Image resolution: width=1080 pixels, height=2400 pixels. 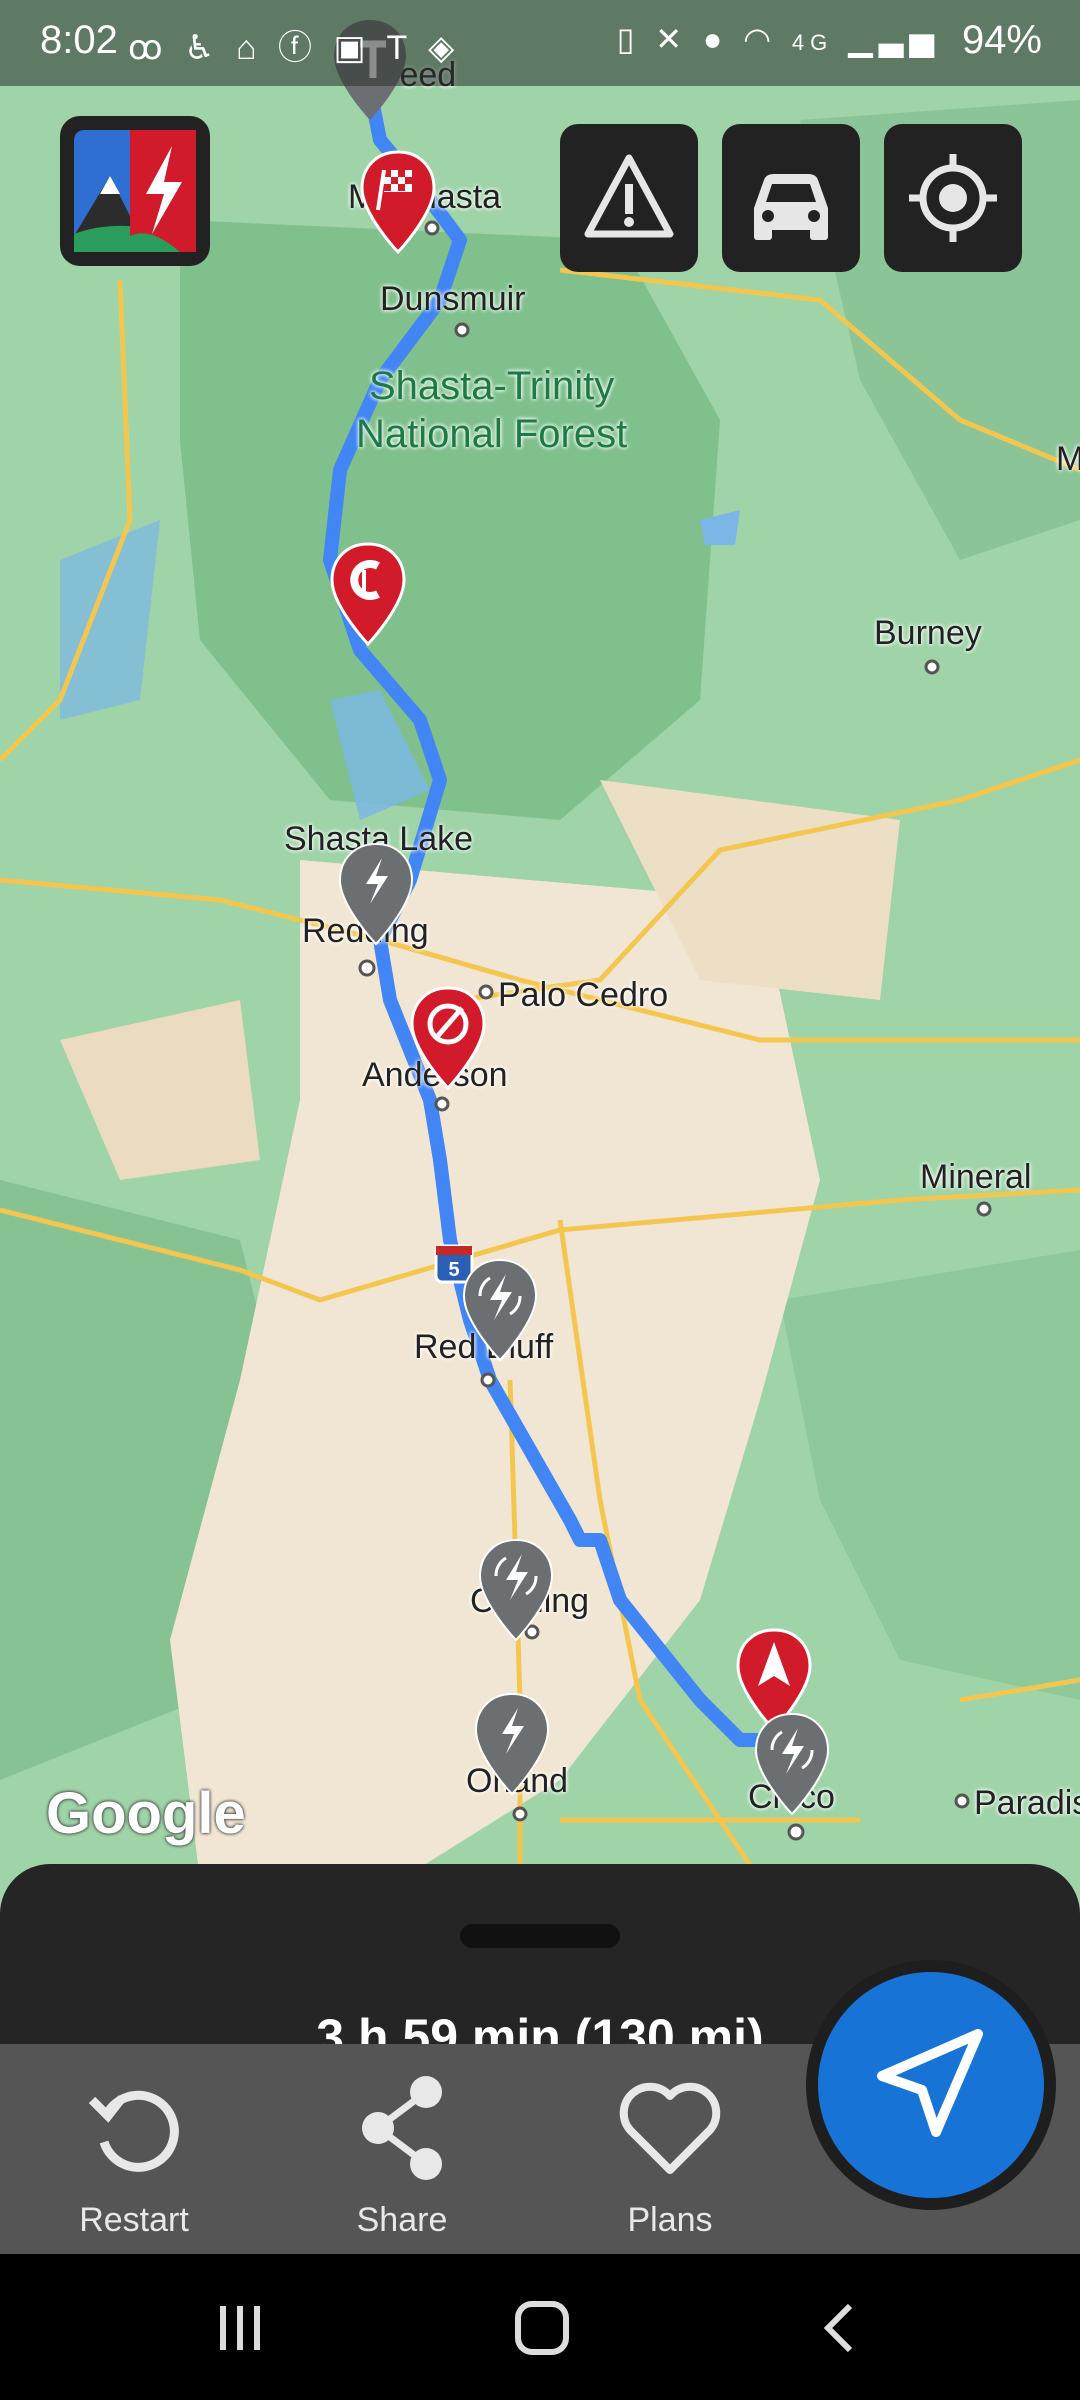 I want to click on voicemail-icon: ꝏ, so click(x=148, y=48).